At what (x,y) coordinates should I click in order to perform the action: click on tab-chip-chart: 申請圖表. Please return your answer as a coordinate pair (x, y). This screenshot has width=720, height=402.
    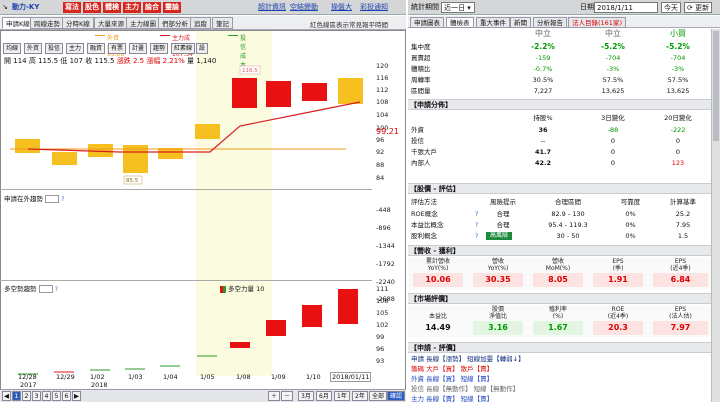
    Looking at the image, I should click on (427, 22).